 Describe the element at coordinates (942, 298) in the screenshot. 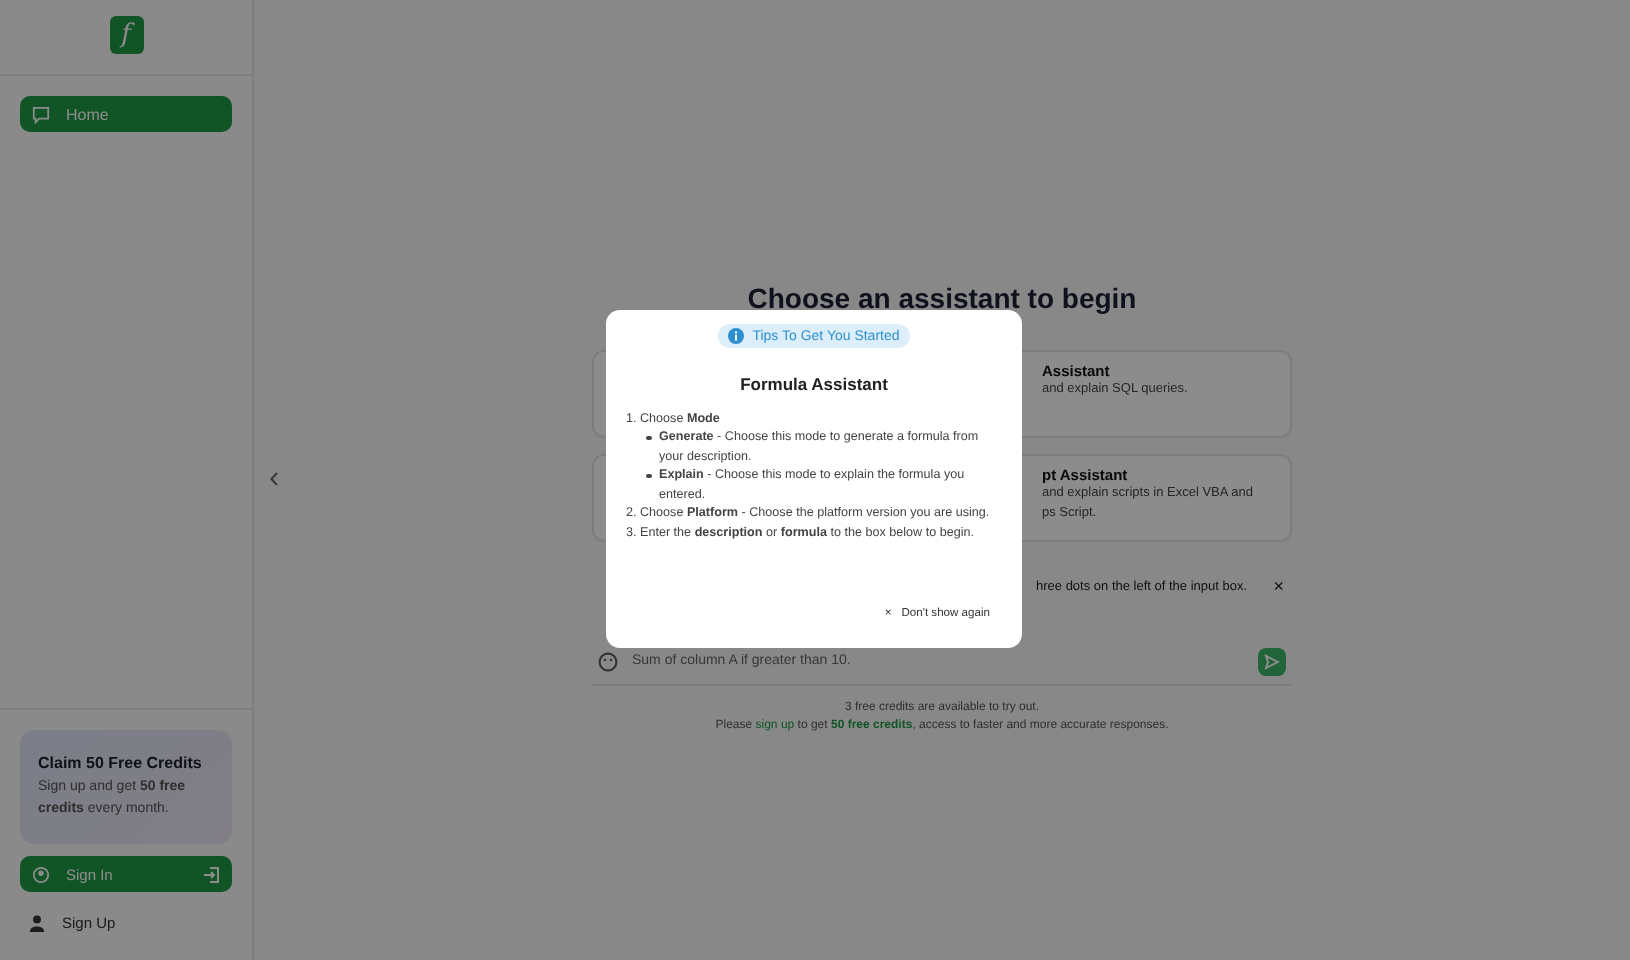

I see `page-title: Choose an assistant to begin` at that location.